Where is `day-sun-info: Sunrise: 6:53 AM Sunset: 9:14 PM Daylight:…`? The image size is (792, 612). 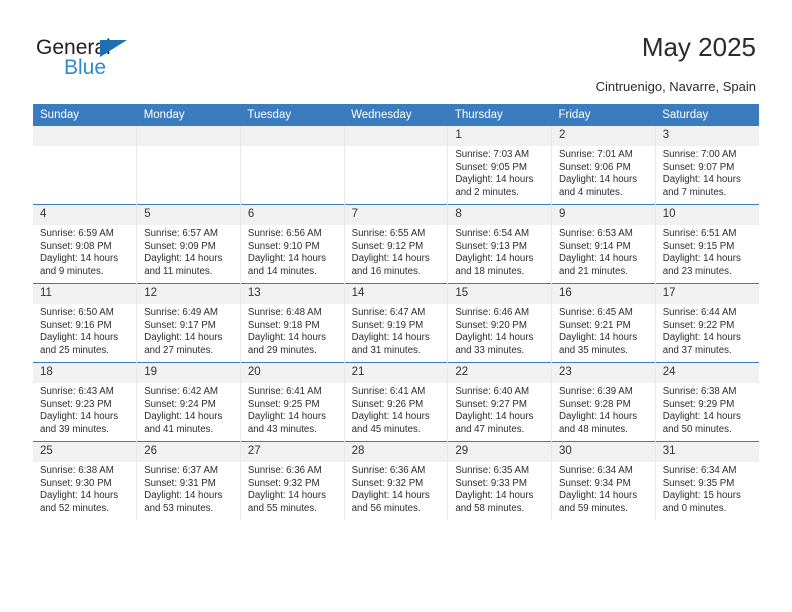 day-sun-info: Sunrise: 6:53 AM Sunset: 9:14 PM Daylight:… is located at coordinates (603, 251).